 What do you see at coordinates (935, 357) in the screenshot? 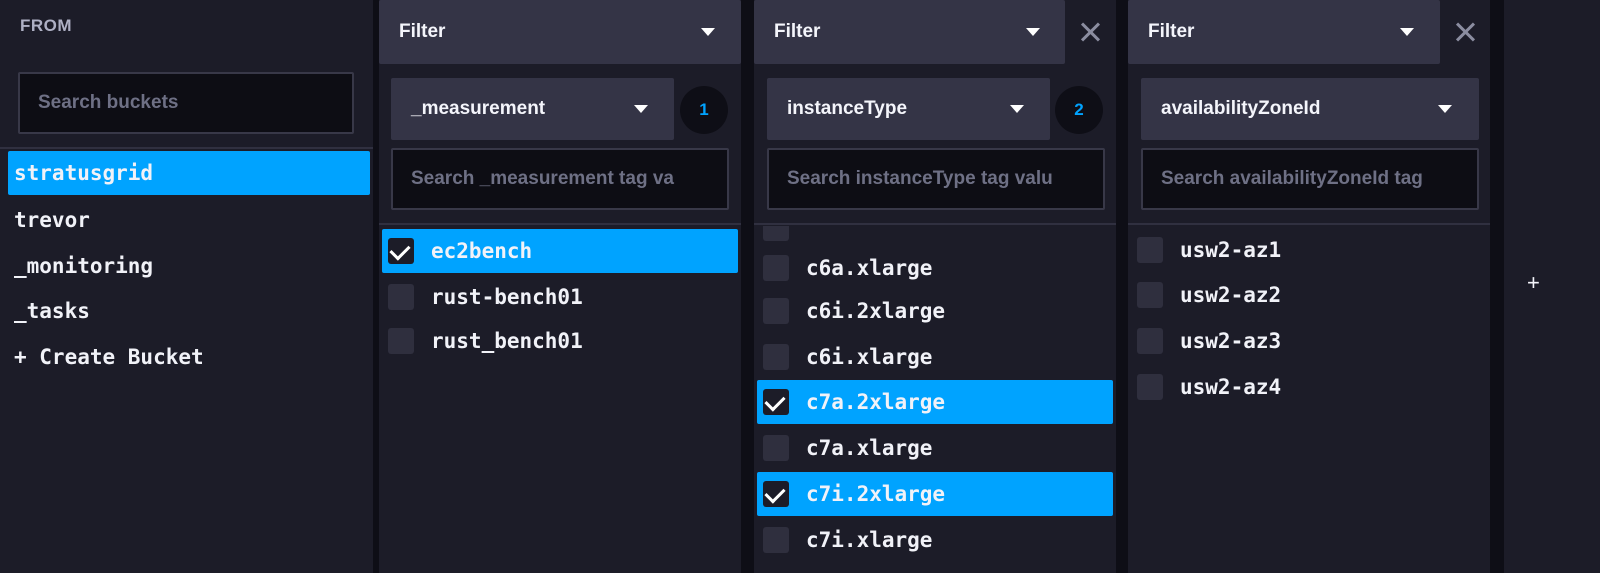
I see `tag-value-row: c6i.xlarge` at bounding box center [935, 357].